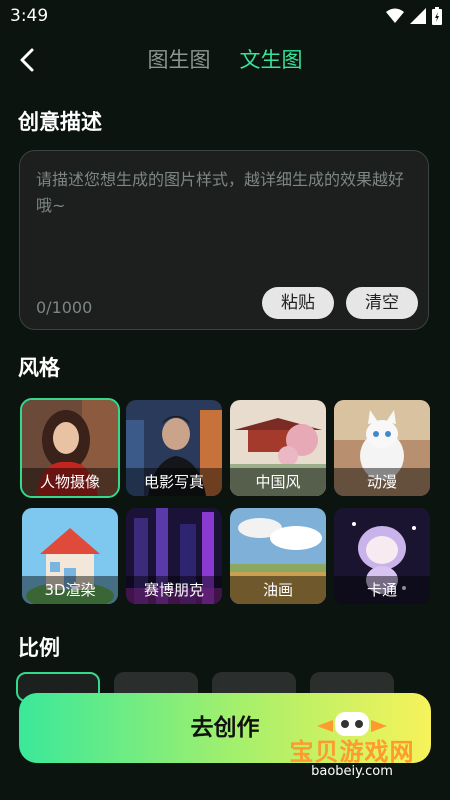  What do you see at coordinates (278, 590) in the screenshot?
I see `style-label: 油画` at bounding box center [278, 590].